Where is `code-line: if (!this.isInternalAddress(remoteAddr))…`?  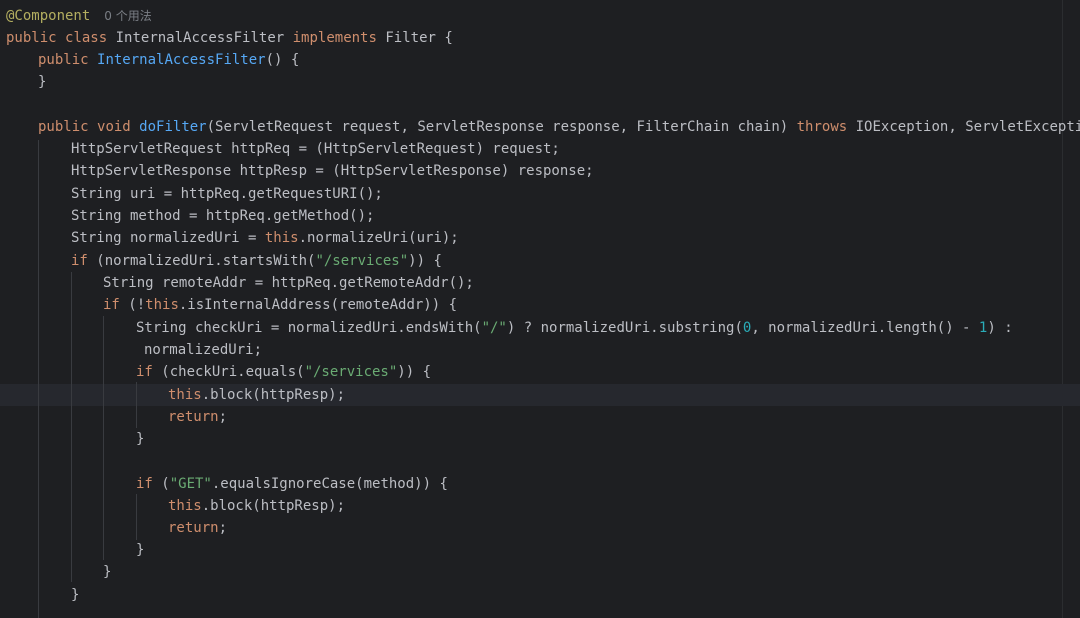
code-line: if (!this.isInternalAddress(remoteAddr))… is located at coordinates (280, 305).